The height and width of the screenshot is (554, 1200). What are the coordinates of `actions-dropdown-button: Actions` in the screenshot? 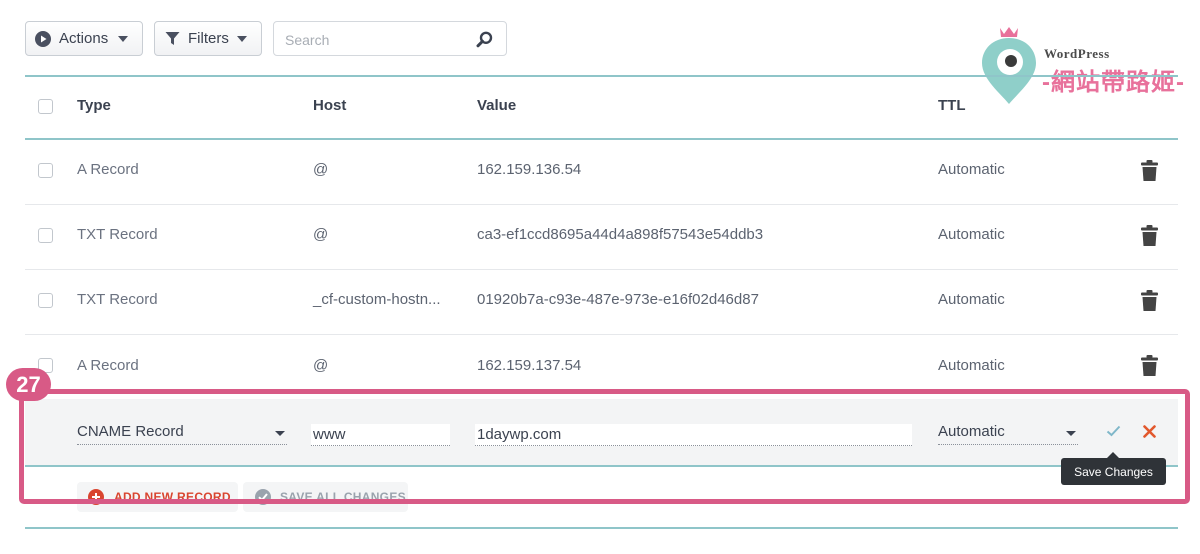 It's located at (84, 38).